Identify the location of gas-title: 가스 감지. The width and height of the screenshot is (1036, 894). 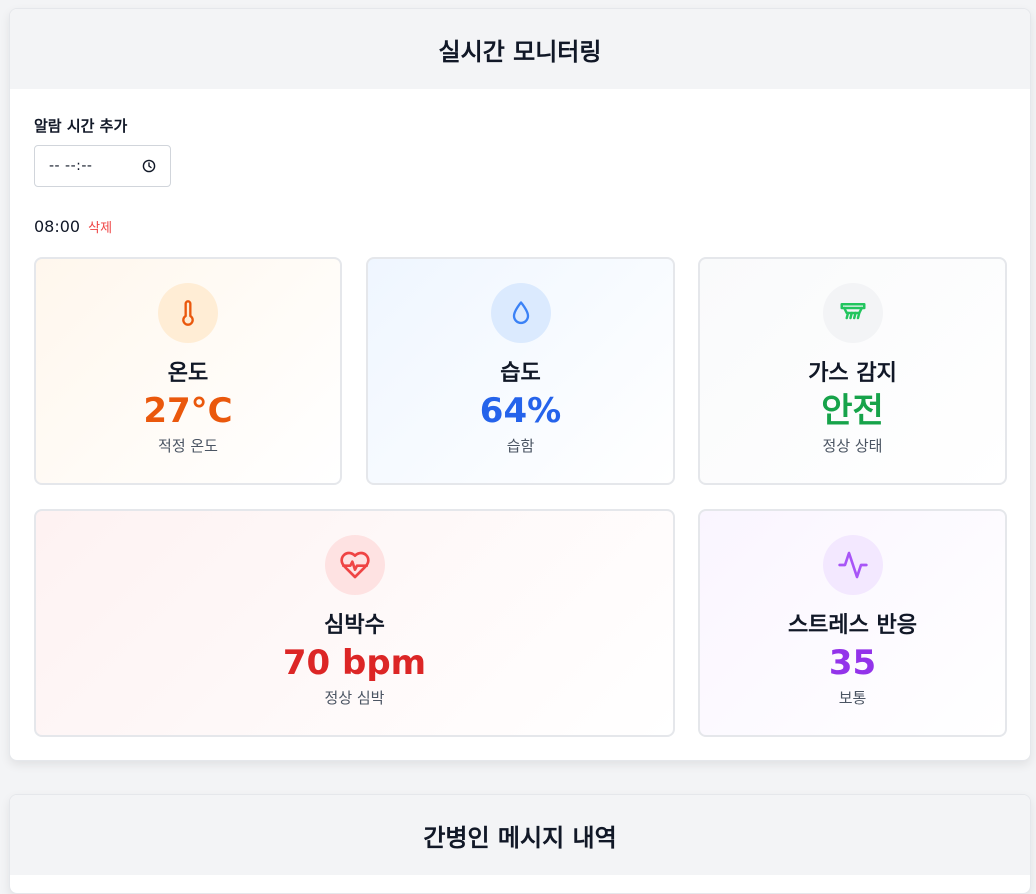
(852, 373).